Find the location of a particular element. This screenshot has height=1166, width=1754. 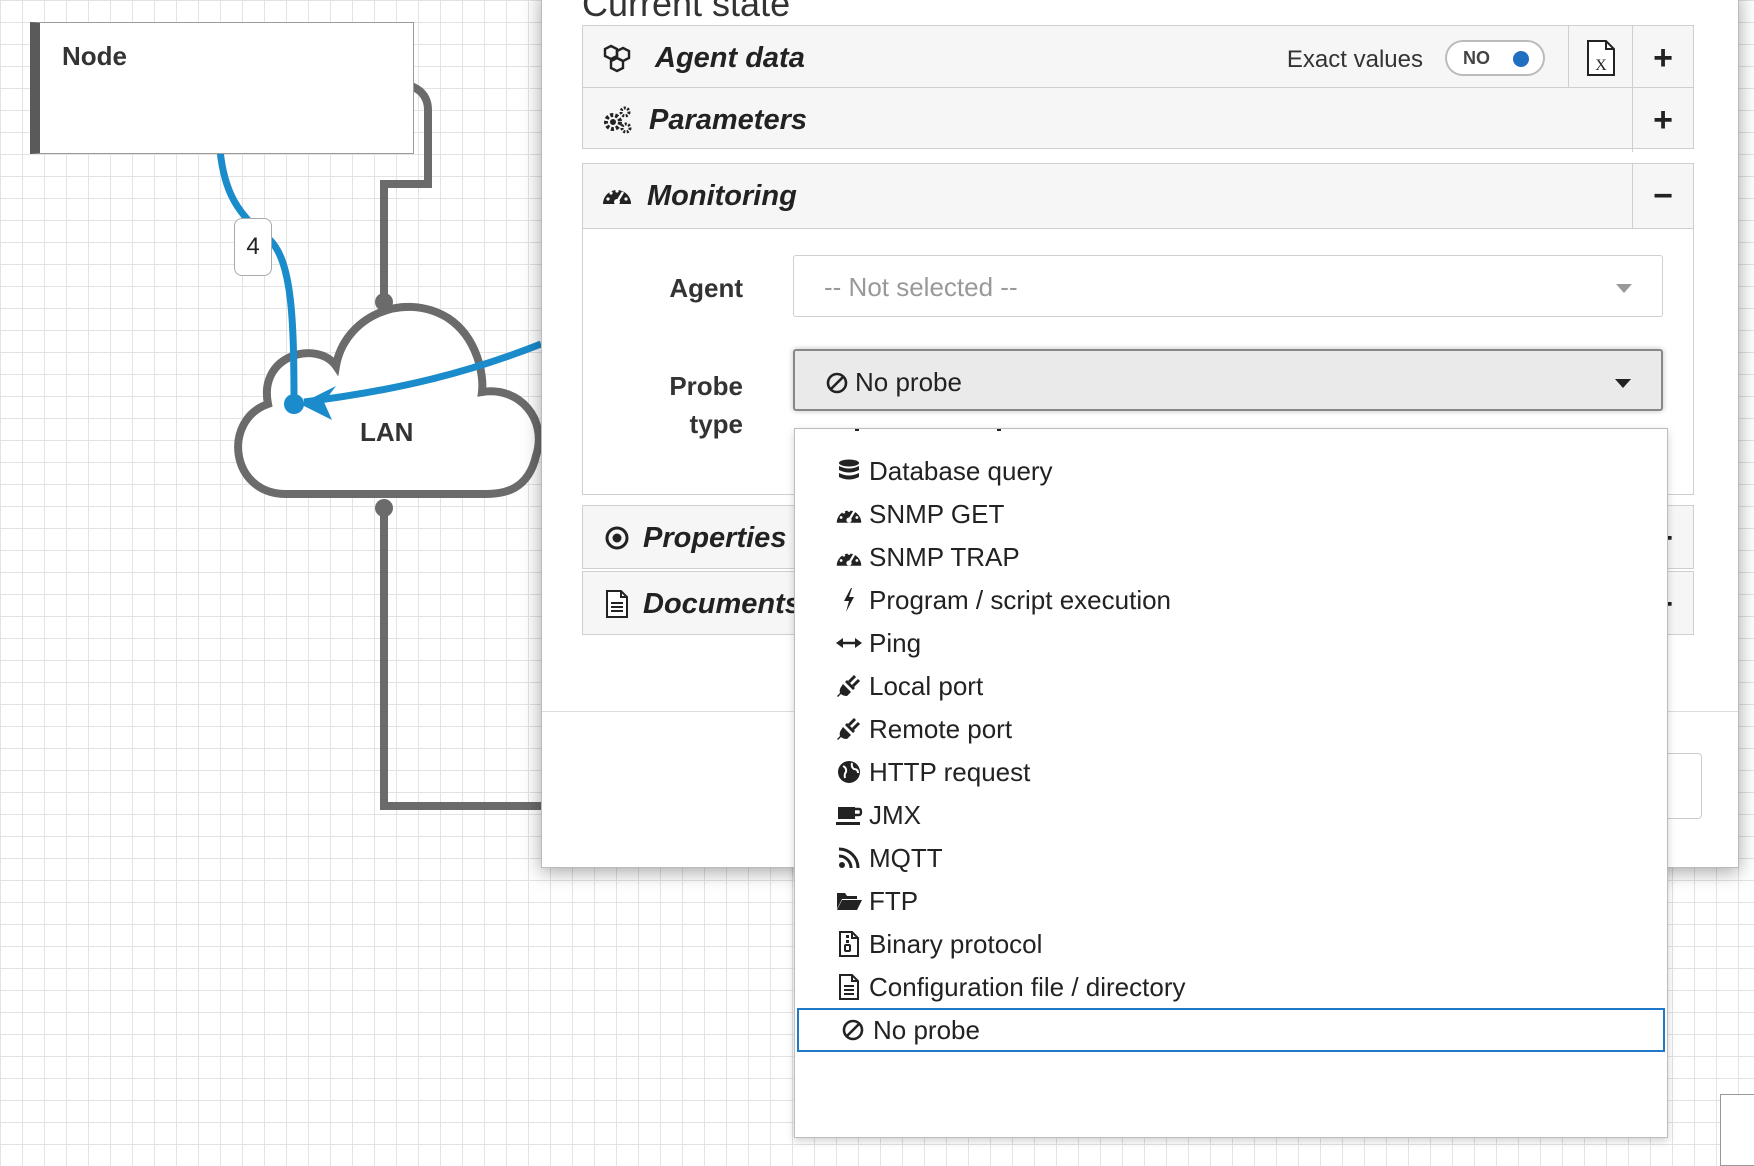

folder-open-icon is located at coordinates (849, 901).